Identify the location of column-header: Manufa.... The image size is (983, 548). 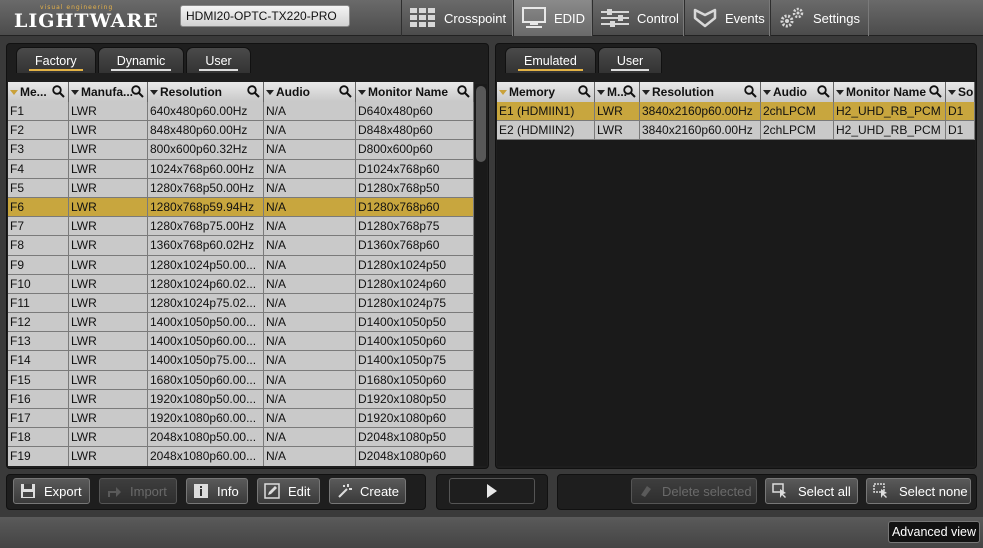
(108, 92).